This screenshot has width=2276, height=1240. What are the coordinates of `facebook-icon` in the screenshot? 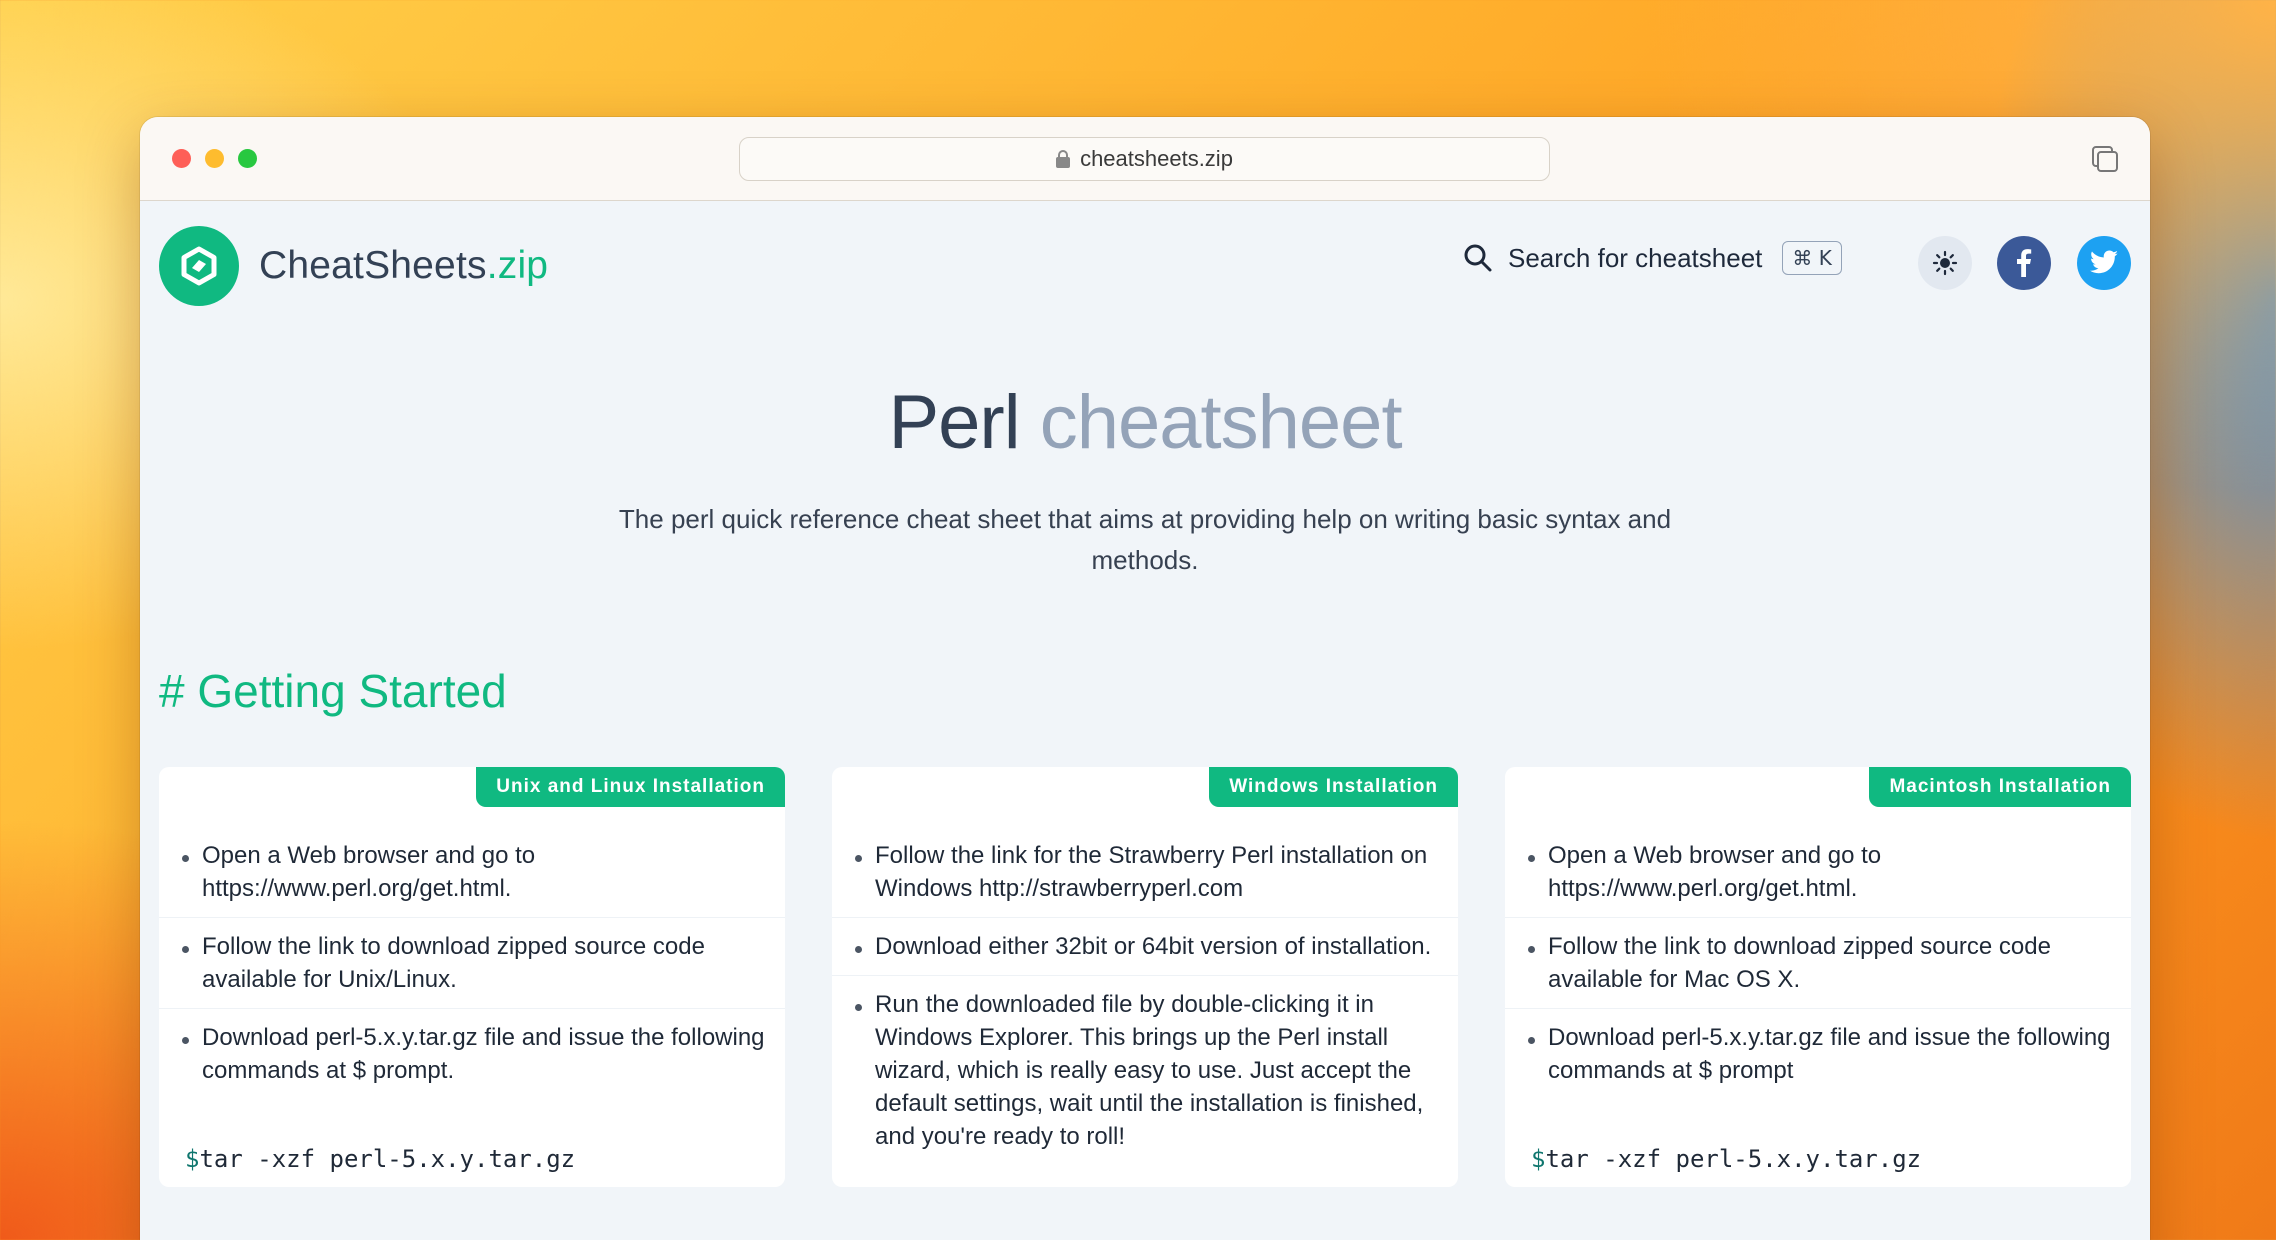 It's located at (2024, 263).